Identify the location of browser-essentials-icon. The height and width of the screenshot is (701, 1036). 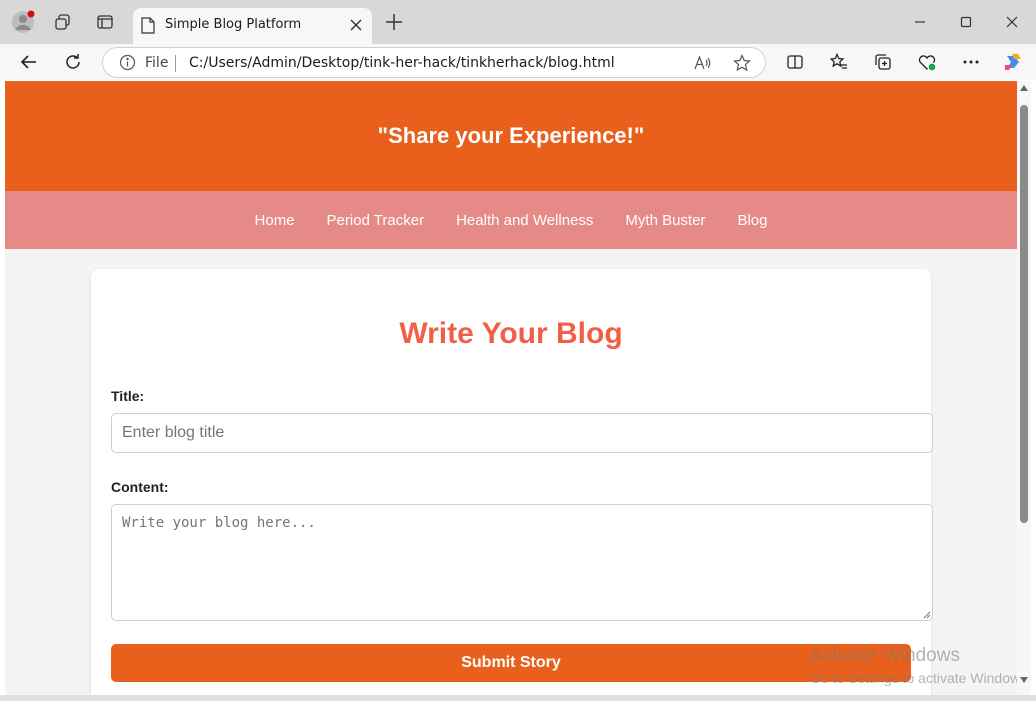
(927, 62).